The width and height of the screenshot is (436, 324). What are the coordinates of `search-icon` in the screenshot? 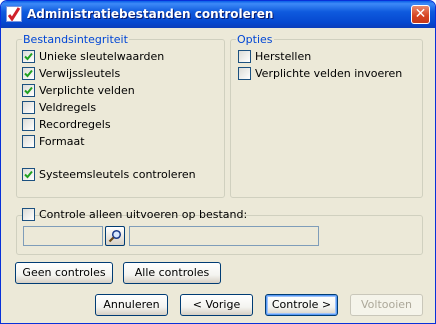 It's located at (115, 236).